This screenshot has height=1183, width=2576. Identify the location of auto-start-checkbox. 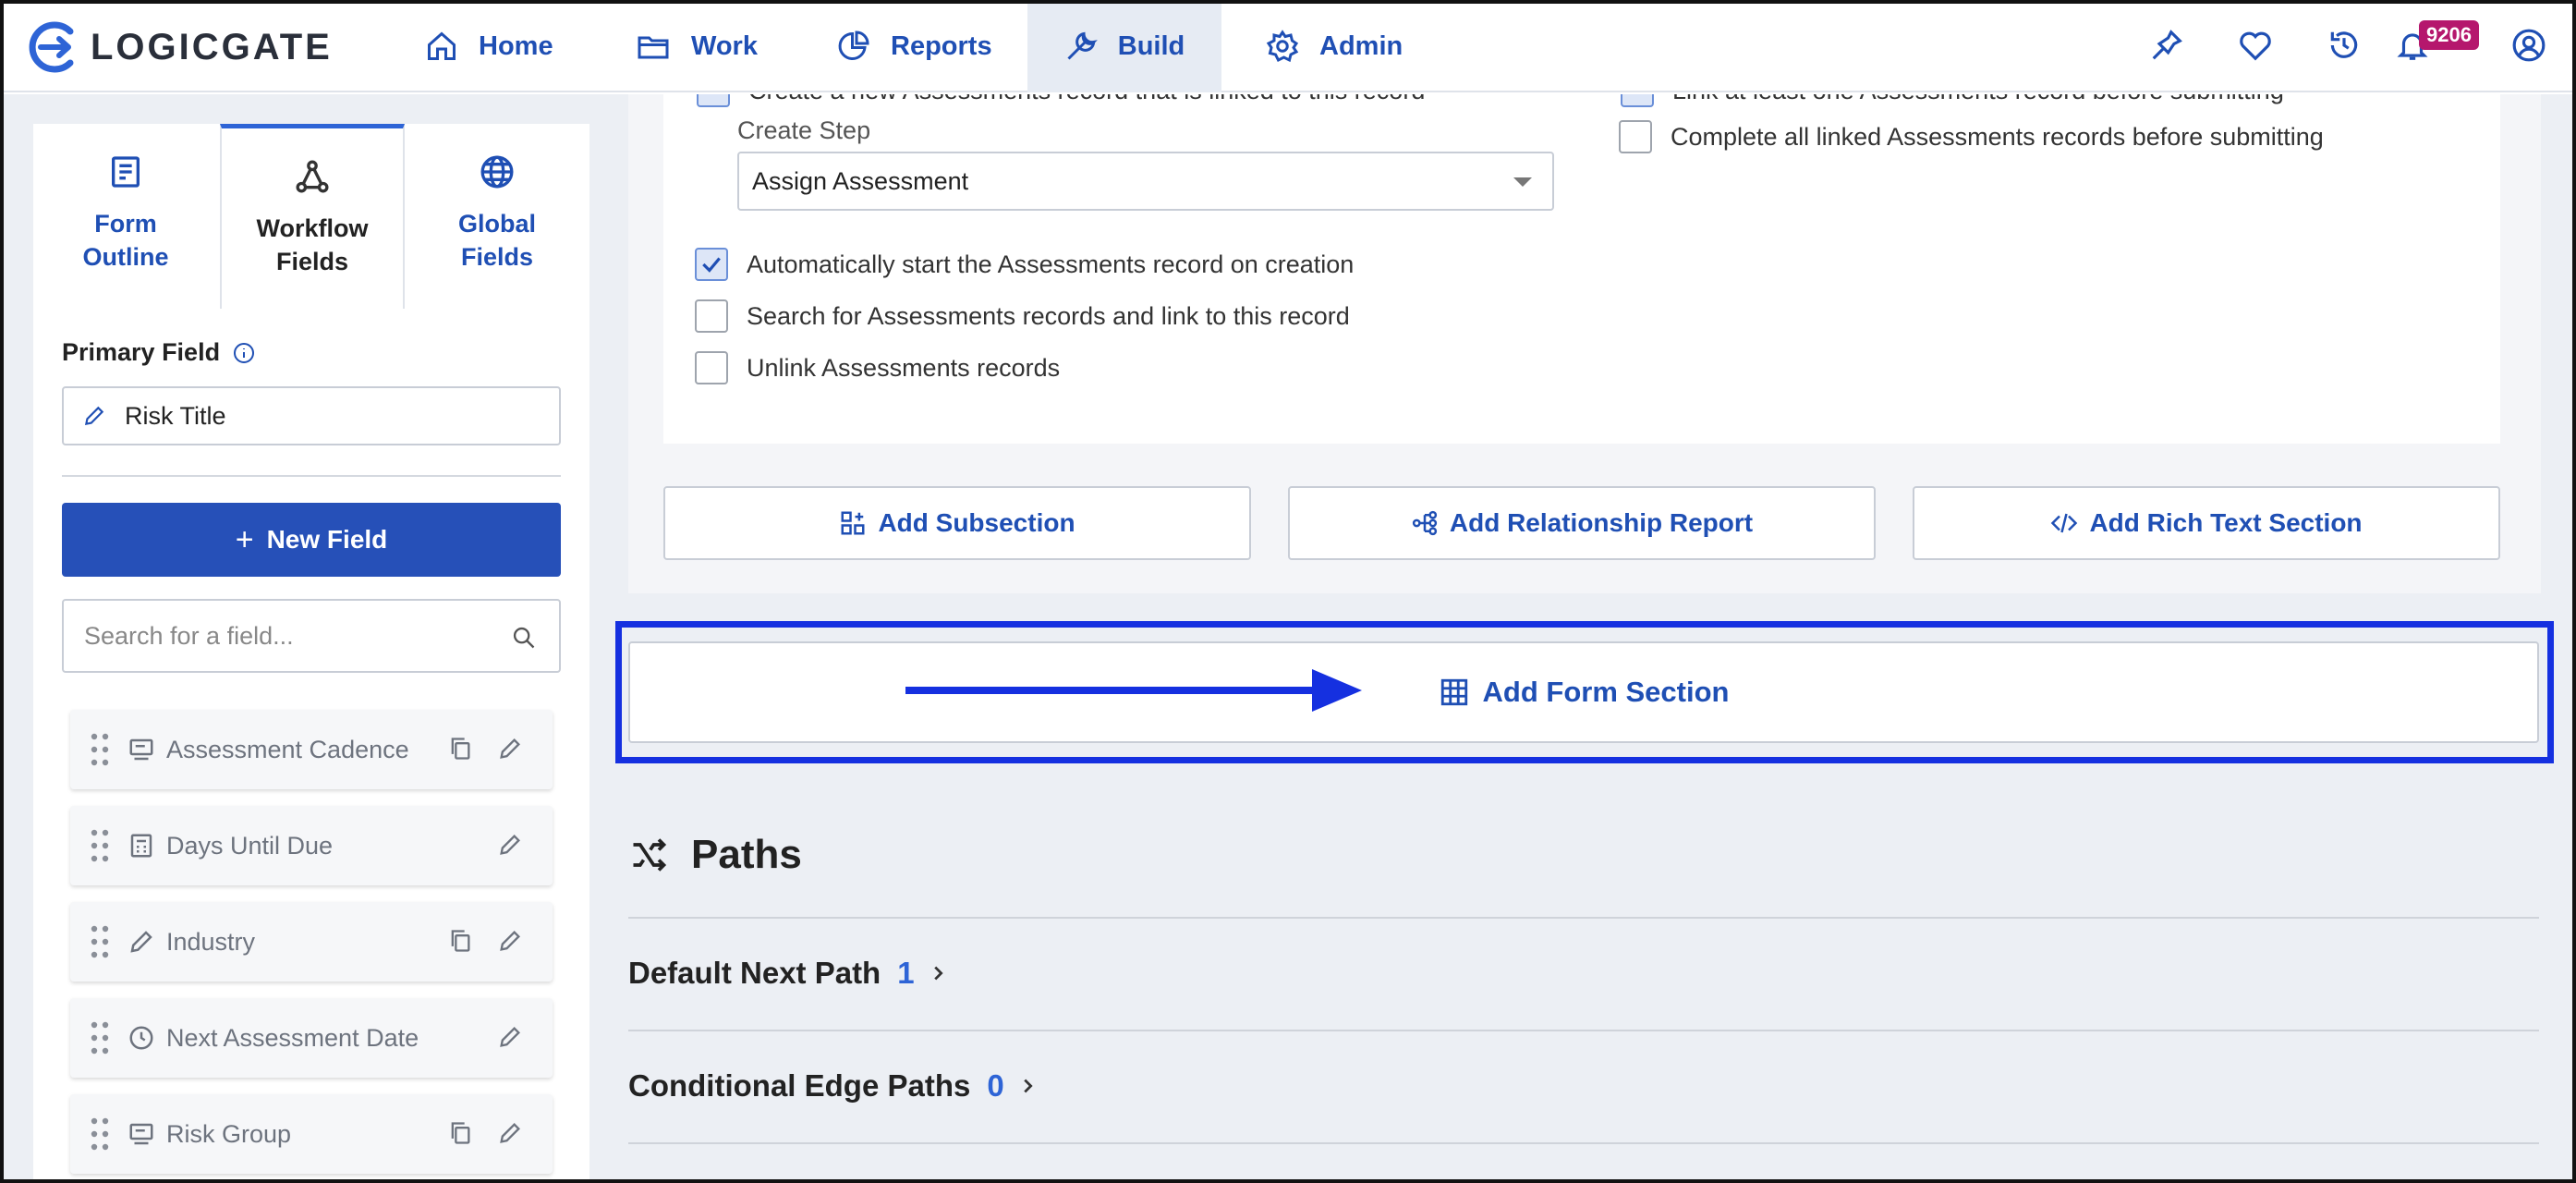
(711, 264).